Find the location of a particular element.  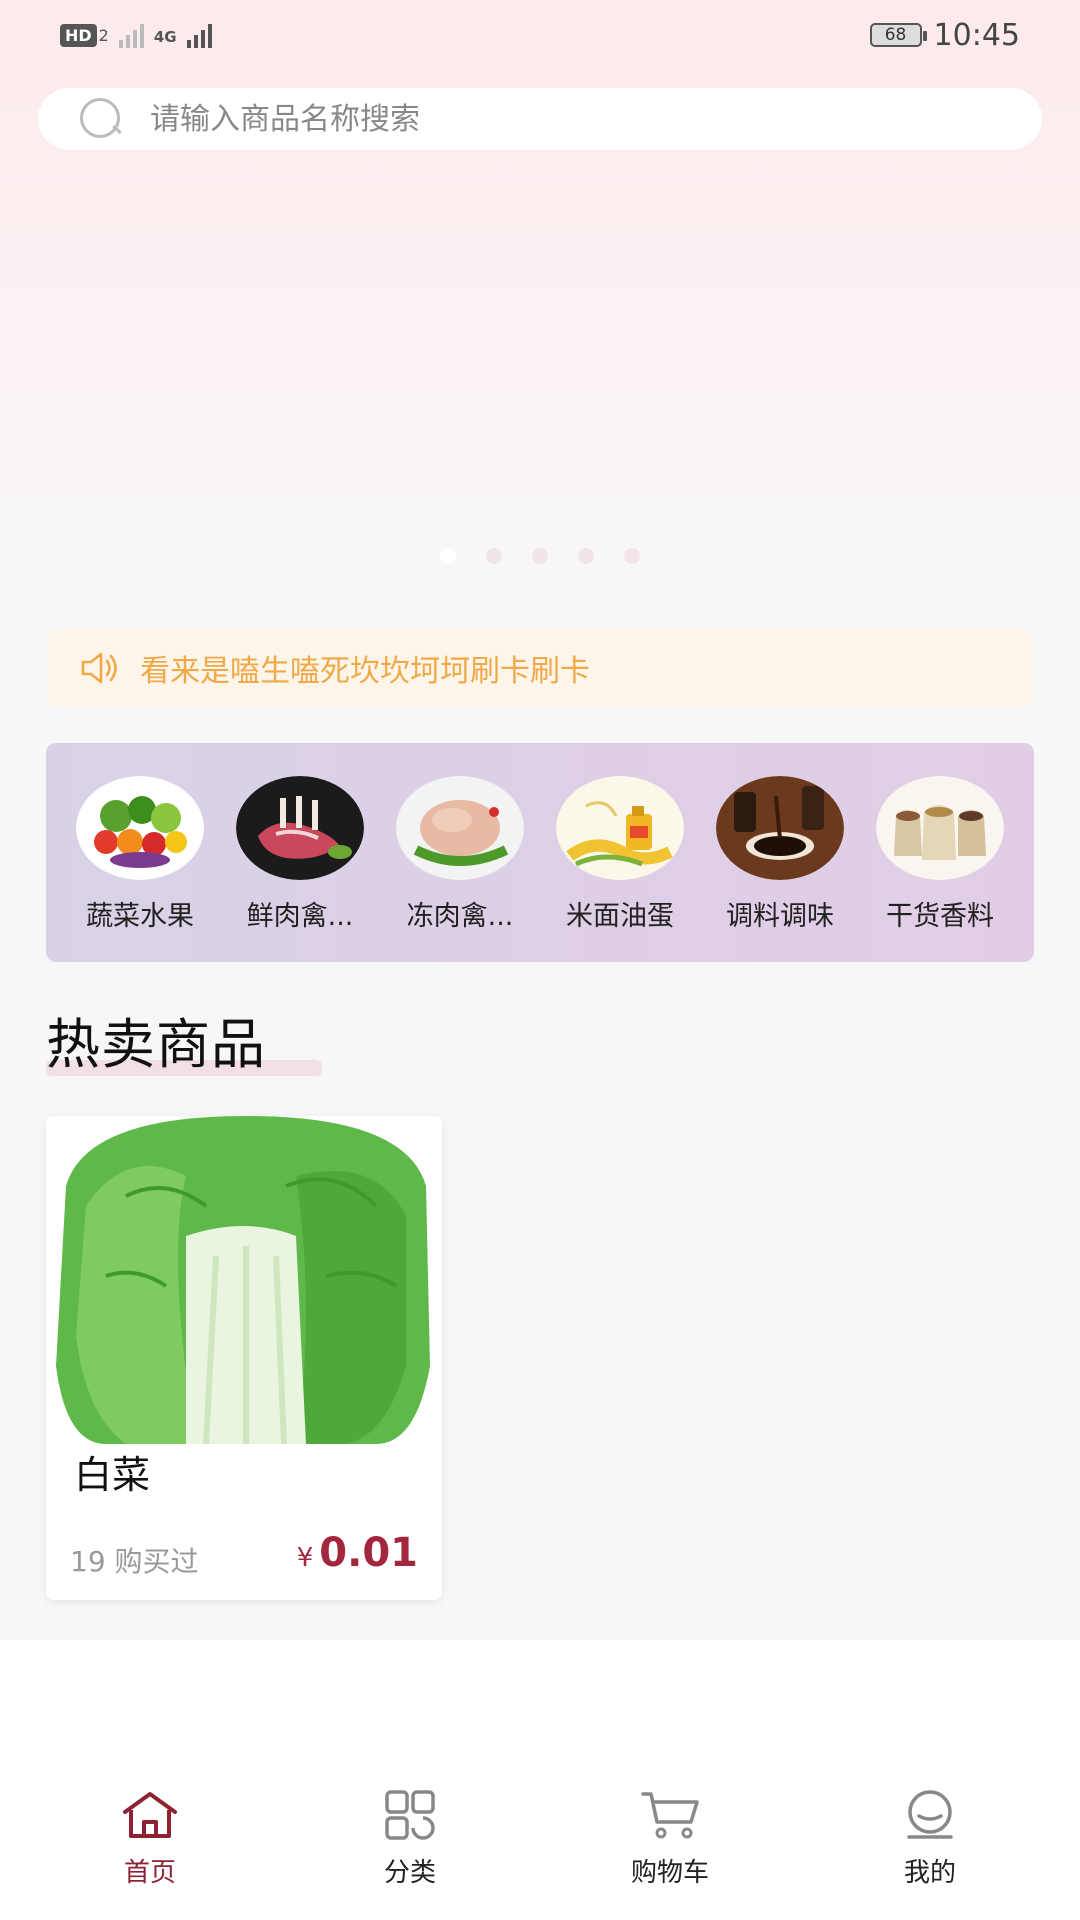

tab-category: 分类 is located at coordinates (410, 1839).